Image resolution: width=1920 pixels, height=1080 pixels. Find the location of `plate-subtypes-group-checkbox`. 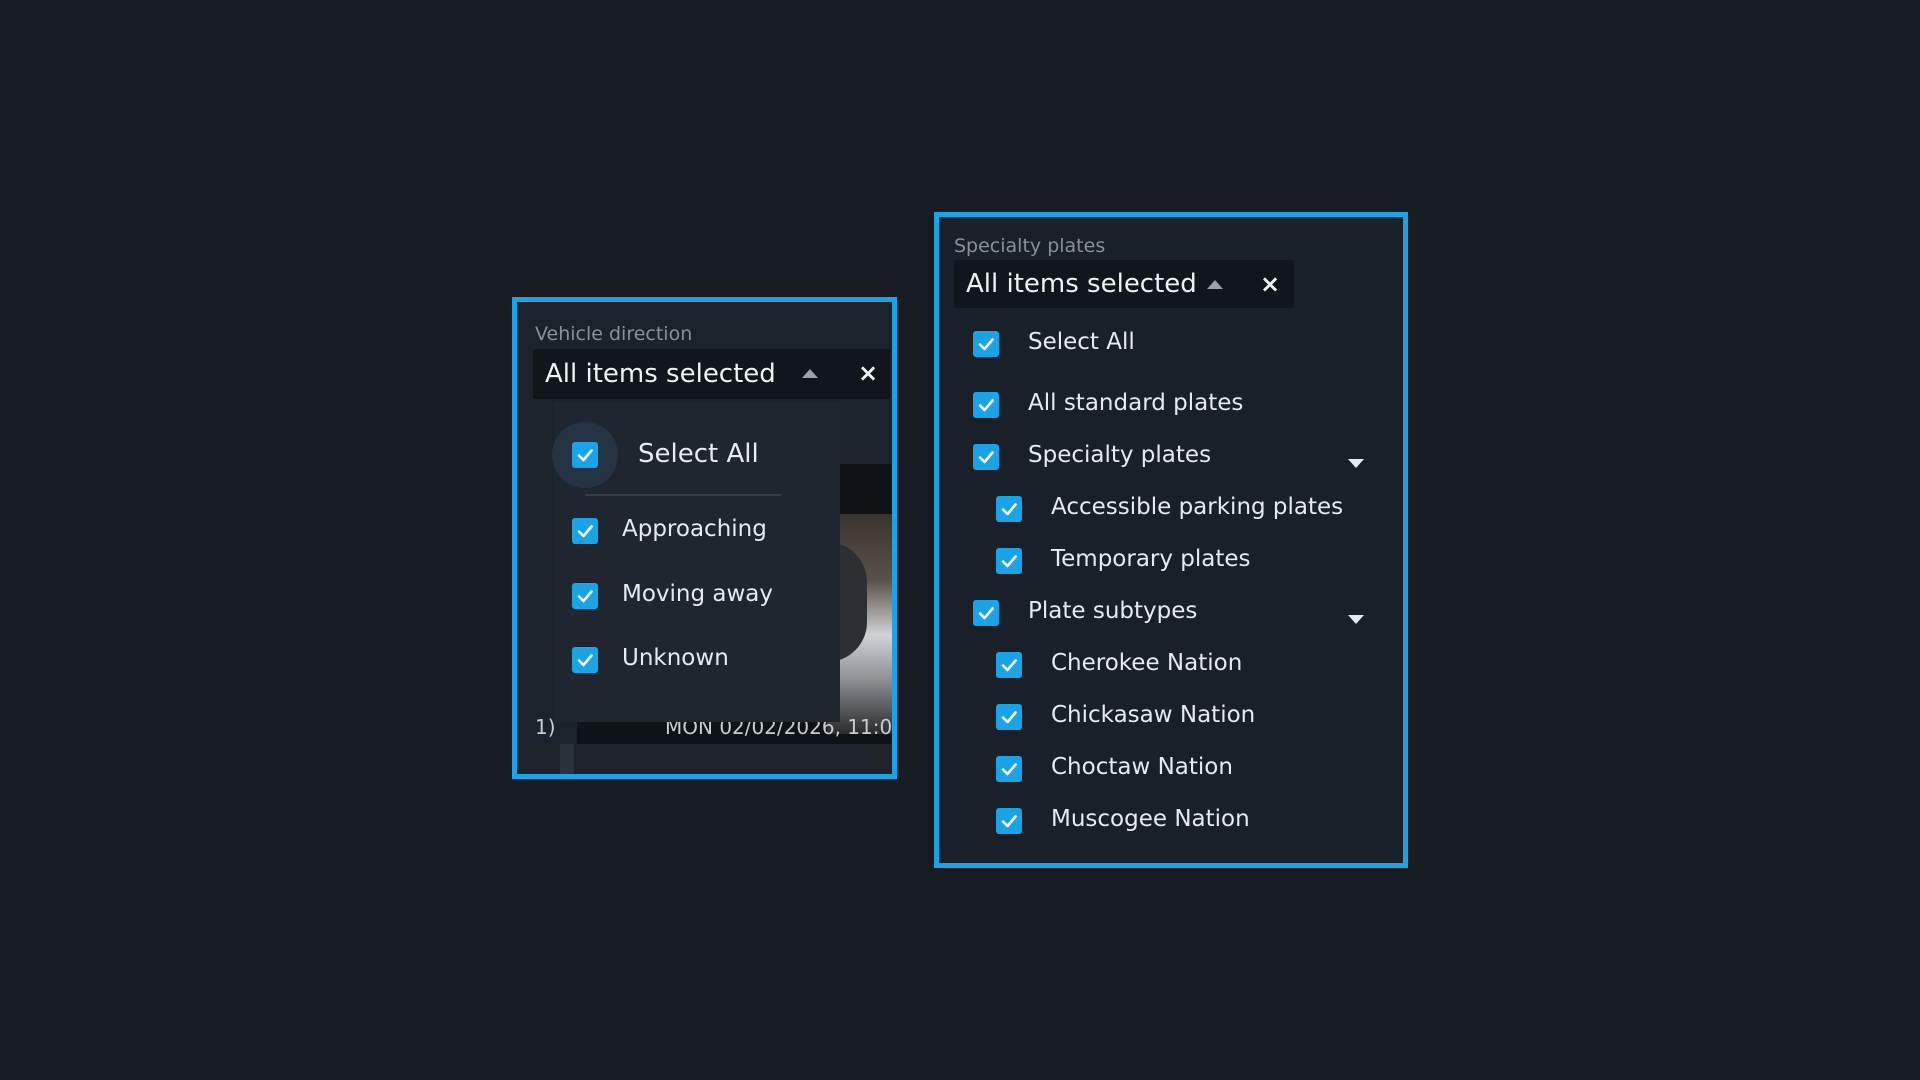

plate-subtypes-group-checkbox is located at coordinates (986, 613).